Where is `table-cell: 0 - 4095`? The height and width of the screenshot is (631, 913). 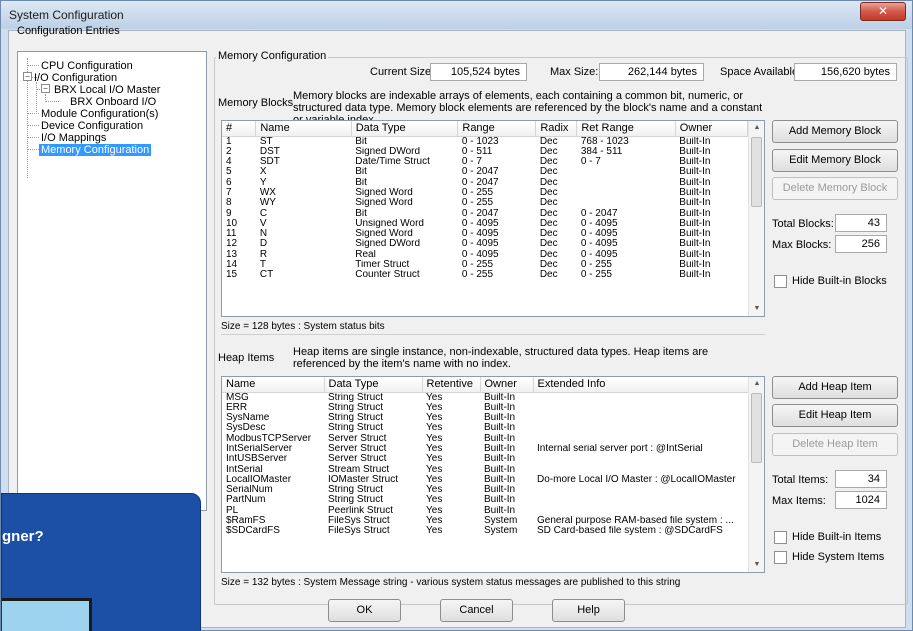 table-cell: 0 - 4095 is located at coordinates (480, 244).